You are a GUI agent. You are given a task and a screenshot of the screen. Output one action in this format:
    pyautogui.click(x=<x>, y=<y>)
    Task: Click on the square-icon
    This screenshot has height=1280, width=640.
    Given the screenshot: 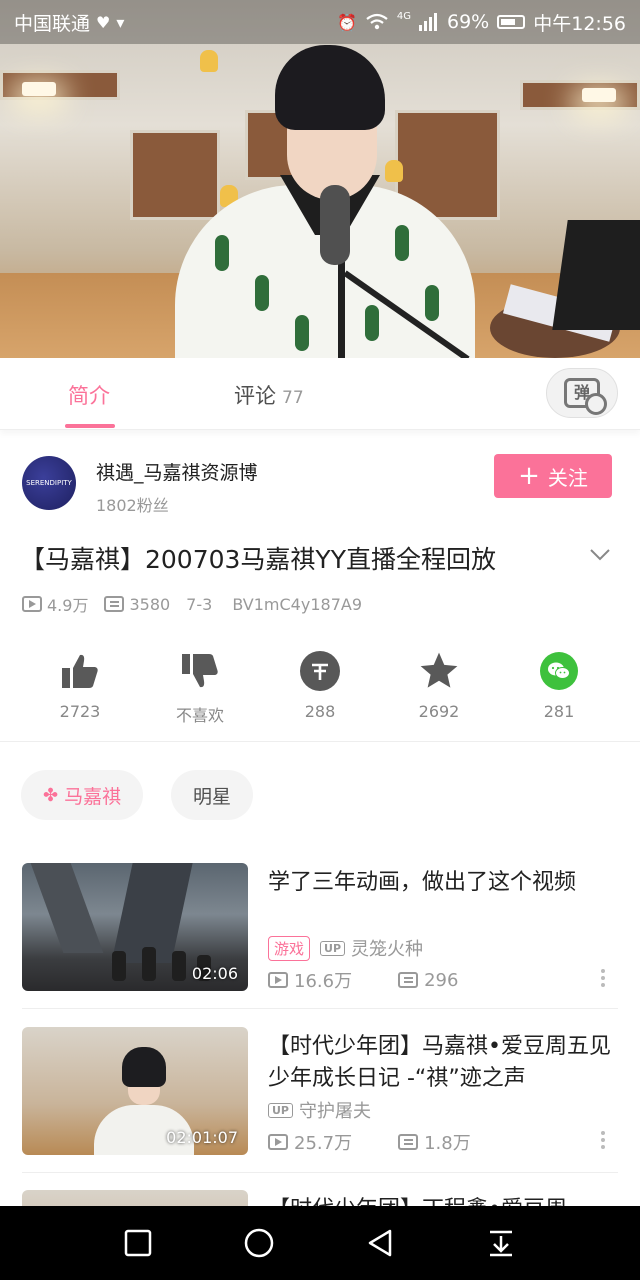 What is the action you would take?
    pyautogui.click(x=138, y=1243)
    